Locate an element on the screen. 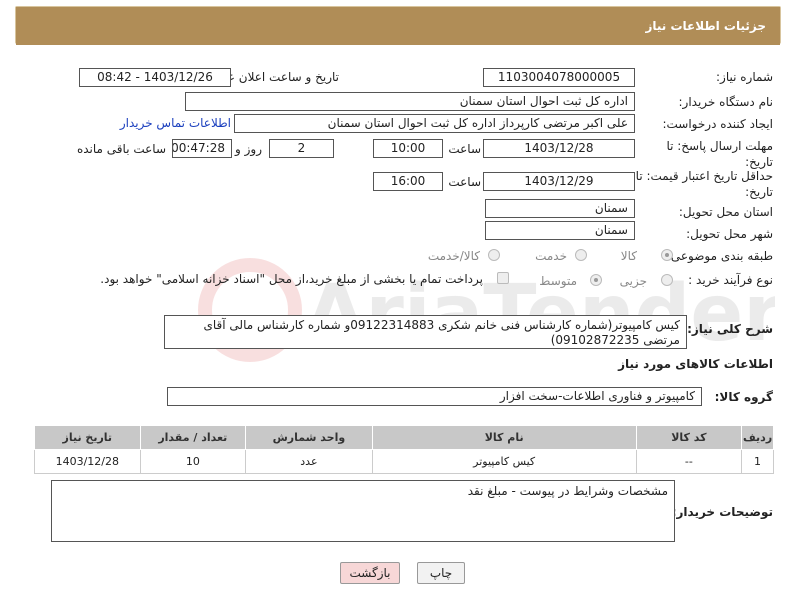 Image resolution: width=789 pixels, height=598 pixels. watermark-logo: AriaTender.neT is located at coordinates (486, 310).